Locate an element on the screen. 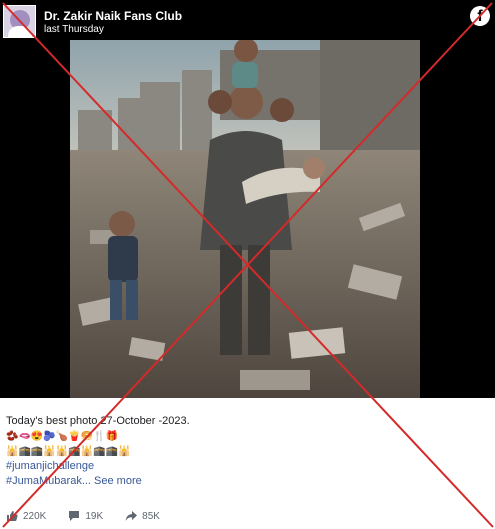 Image resolution: width=495 pixels, height=529 pixels. page-name-link: Dr. Zakir Naik Fans Club is located at coordinates (113, 16).